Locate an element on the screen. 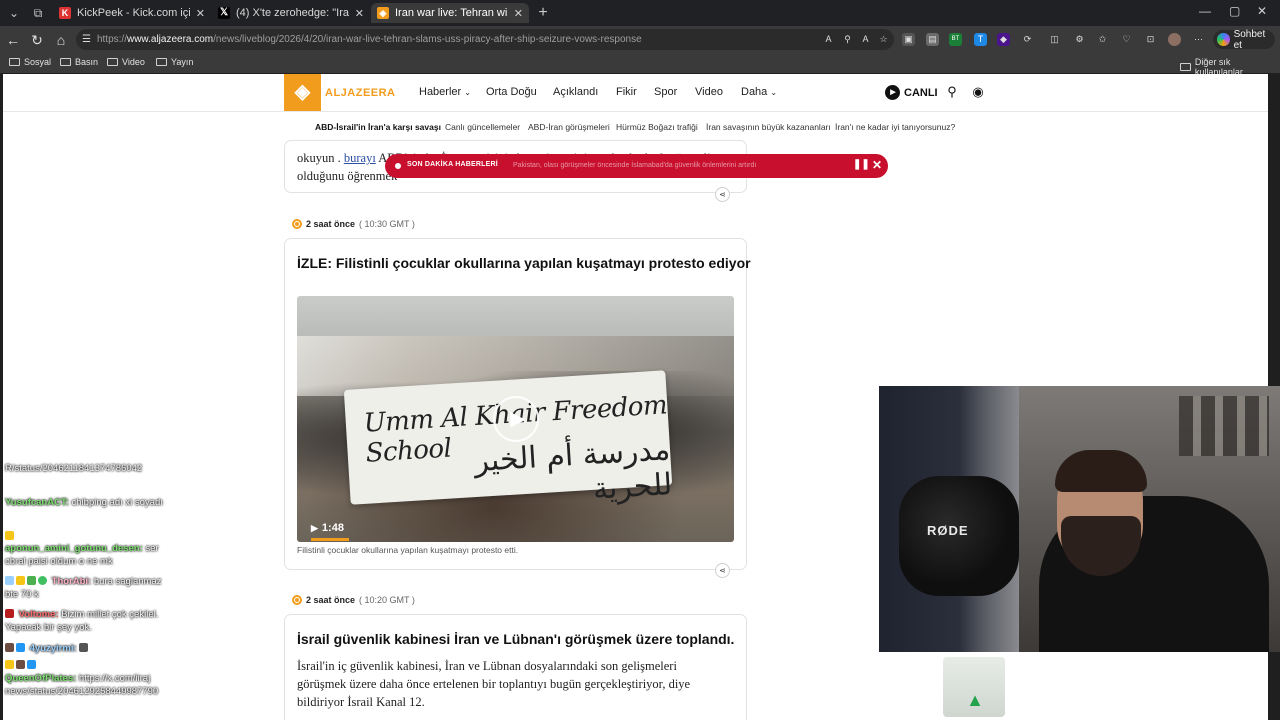 The width and height of the screenshot is (1280, 720). split-screen-icon: ◫ is located at coordinates (1054, 39).